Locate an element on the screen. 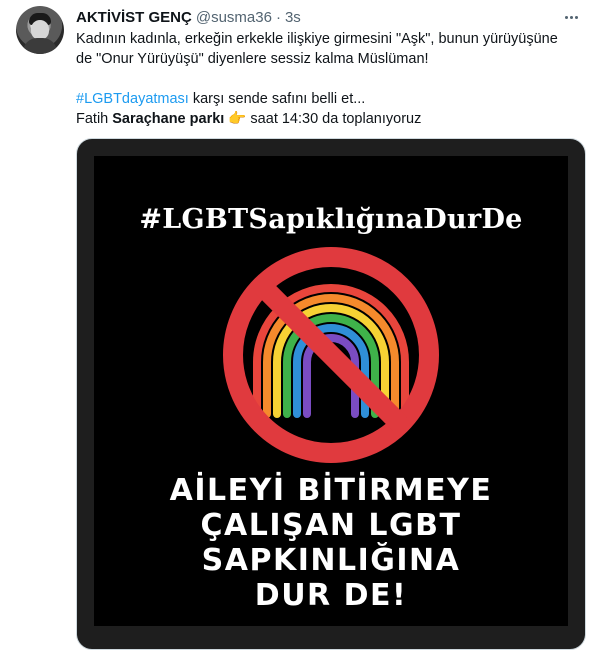 The width and height of the screenshot is (594, 658). avatar-body is located at coordinates (40, 46).